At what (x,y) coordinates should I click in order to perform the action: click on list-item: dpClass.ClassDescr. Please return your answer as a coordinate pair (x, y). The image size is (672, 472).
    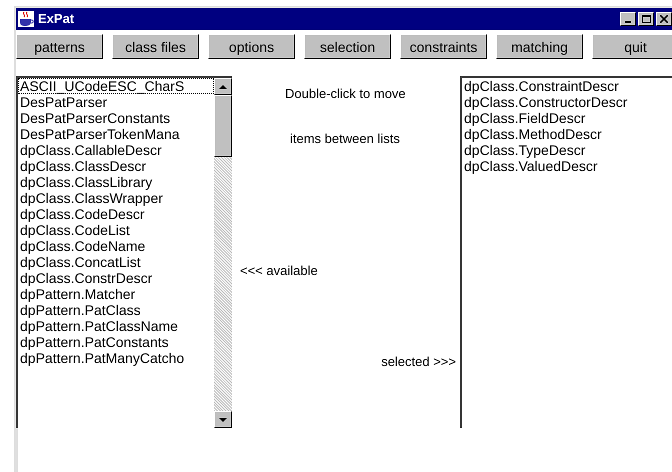
    Looking at the image, I should click on (116, 166).